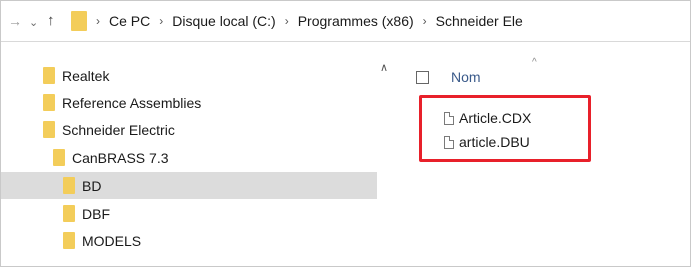 The width and height of the screenshot is (691, 267). I want to click on tree-item-reference-assemblies: Reference Assemblies, so click(189, 102).